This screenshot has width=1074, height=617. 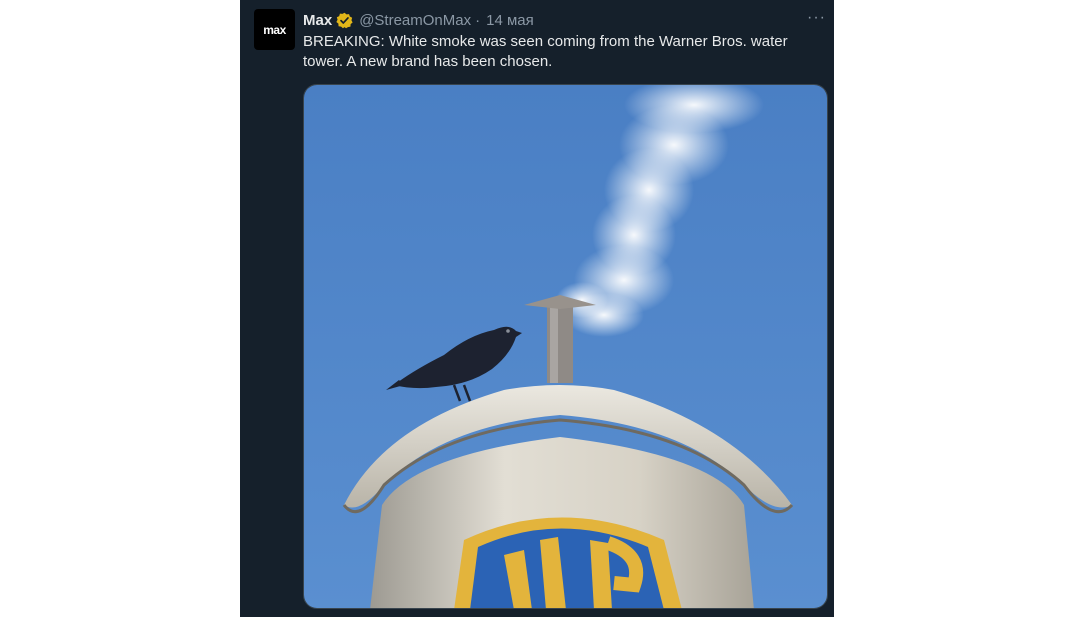 I want to click on verified-badge-icon, so click(x=344, y=20).